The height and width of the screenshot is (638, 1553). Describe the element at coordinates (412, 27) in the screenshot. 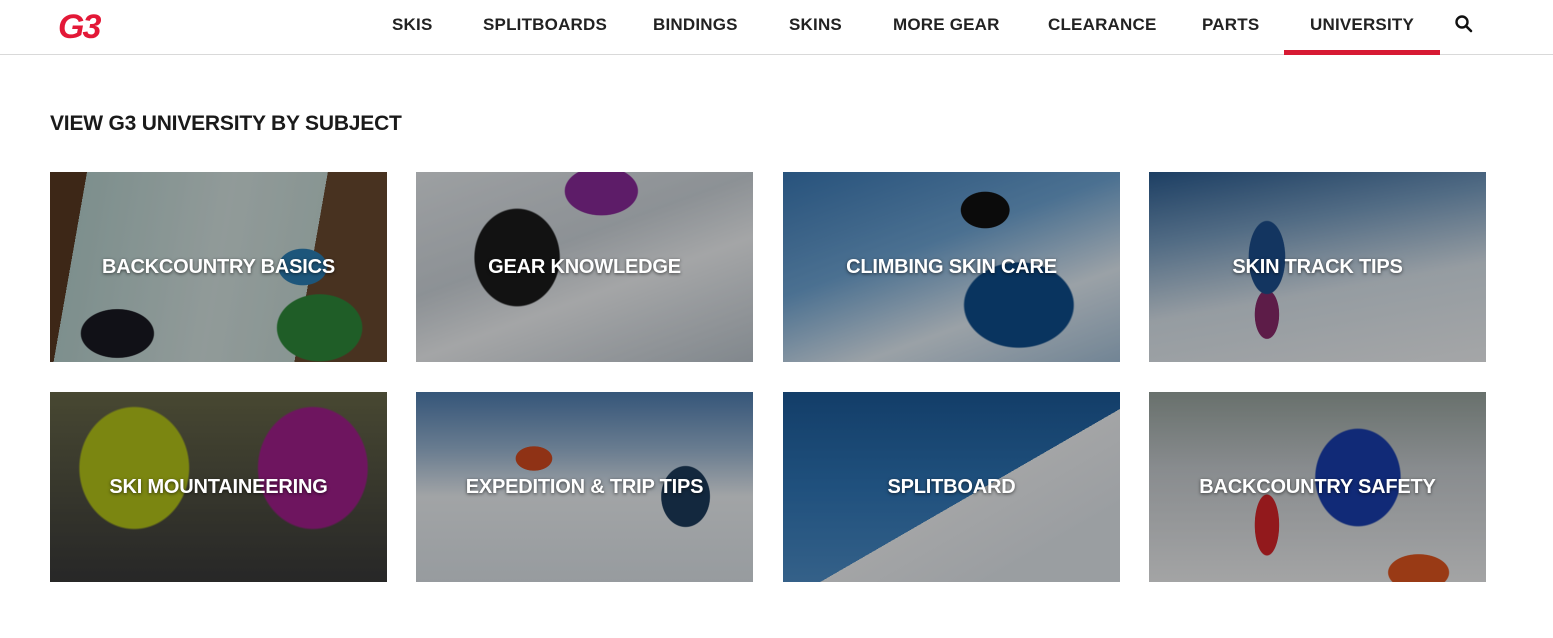

I see `nav-item-skis: SKIS` at that location.